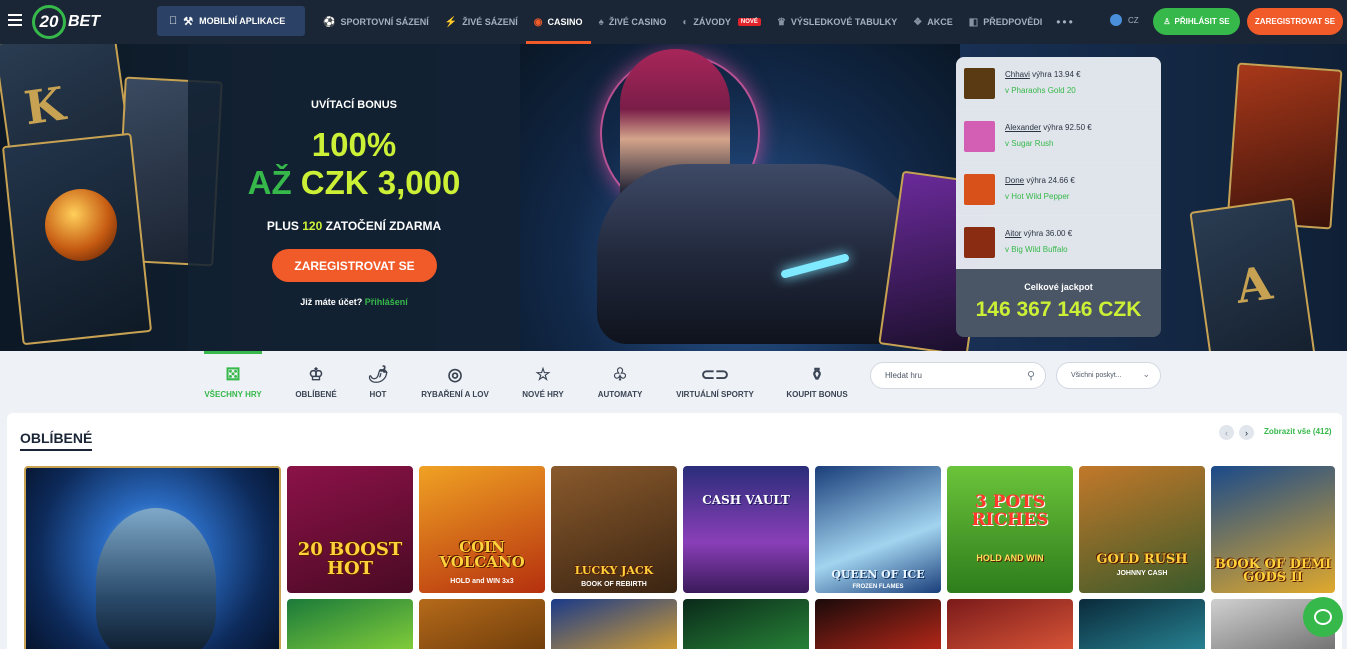  Describe the element at coordinates (1295, 21) in the screenshot. I see `register-button: ZAREGISTROVAT SE` at that location.